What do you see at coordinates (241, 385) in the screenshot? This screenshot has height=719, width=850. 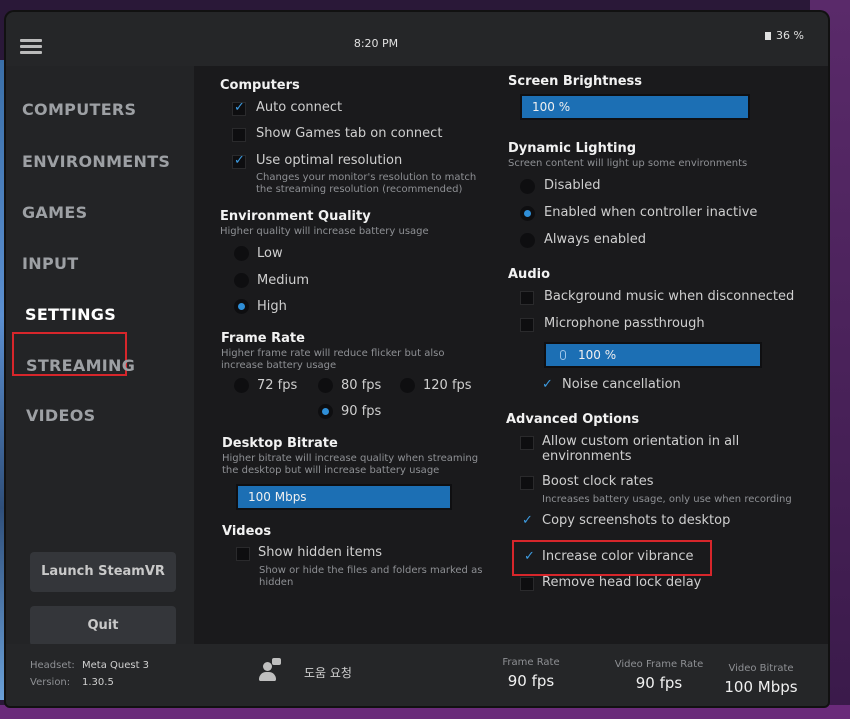 I see `fps-72-radio` at bounding box center [241, 385].